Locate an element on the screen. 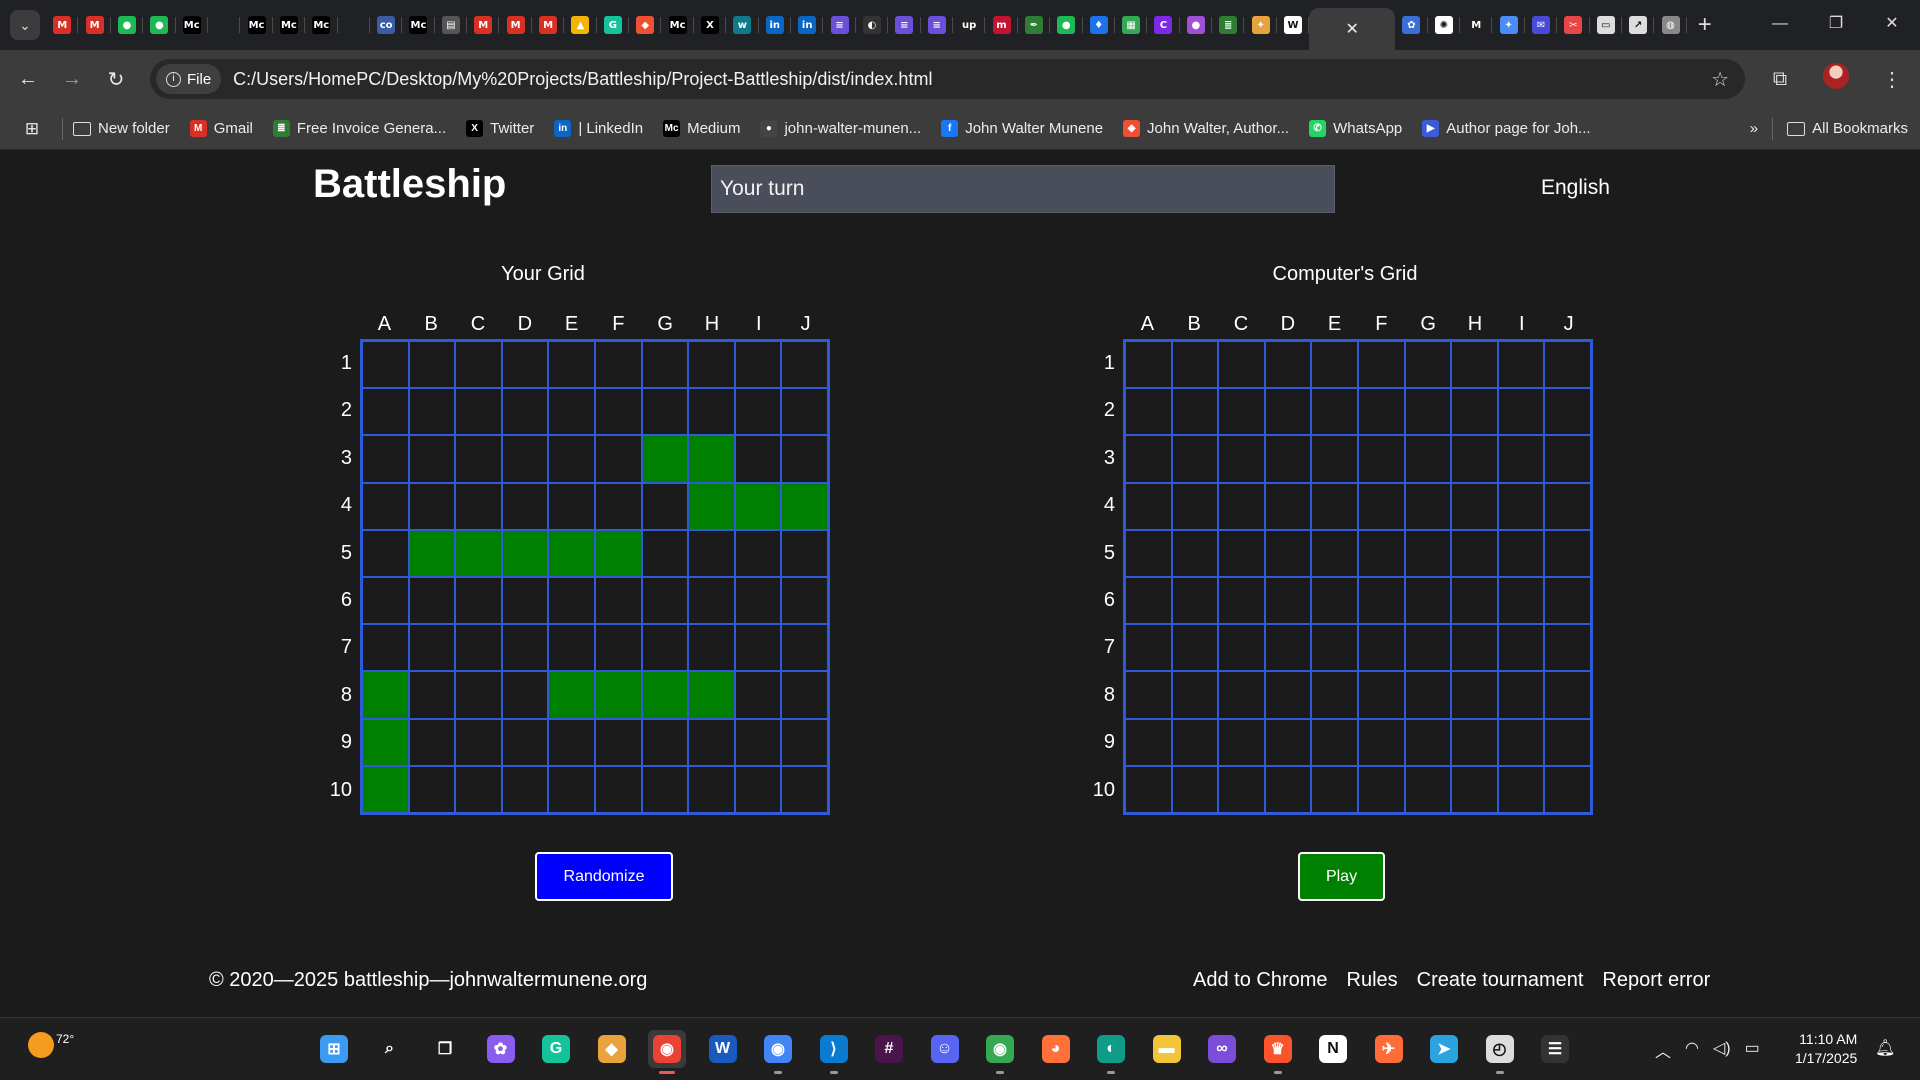  browser-tab: X is located at coordinates (710, 25).